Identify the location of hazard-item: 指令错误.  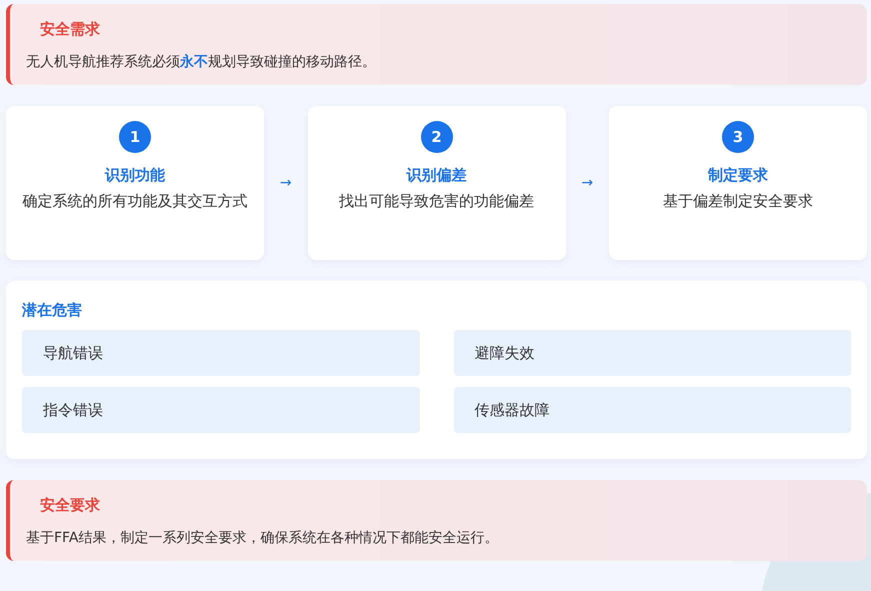
(221, 410).